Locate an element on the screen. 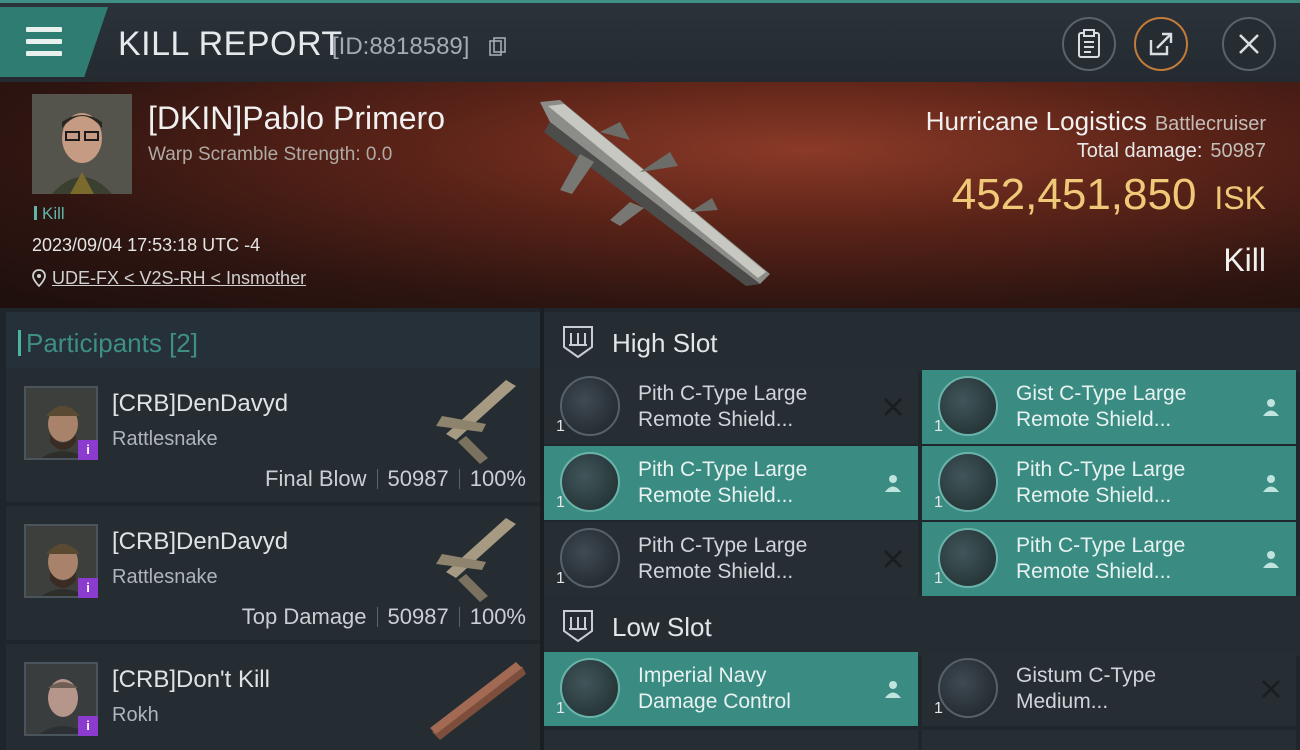 This screenshot has height=750, width=1300. location-pin-icon is located at coordinates (39, 278).